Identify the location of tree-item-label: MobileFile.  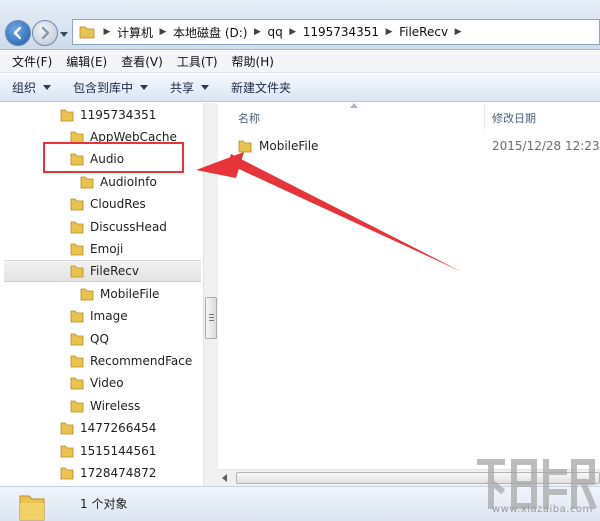
(130, 294).